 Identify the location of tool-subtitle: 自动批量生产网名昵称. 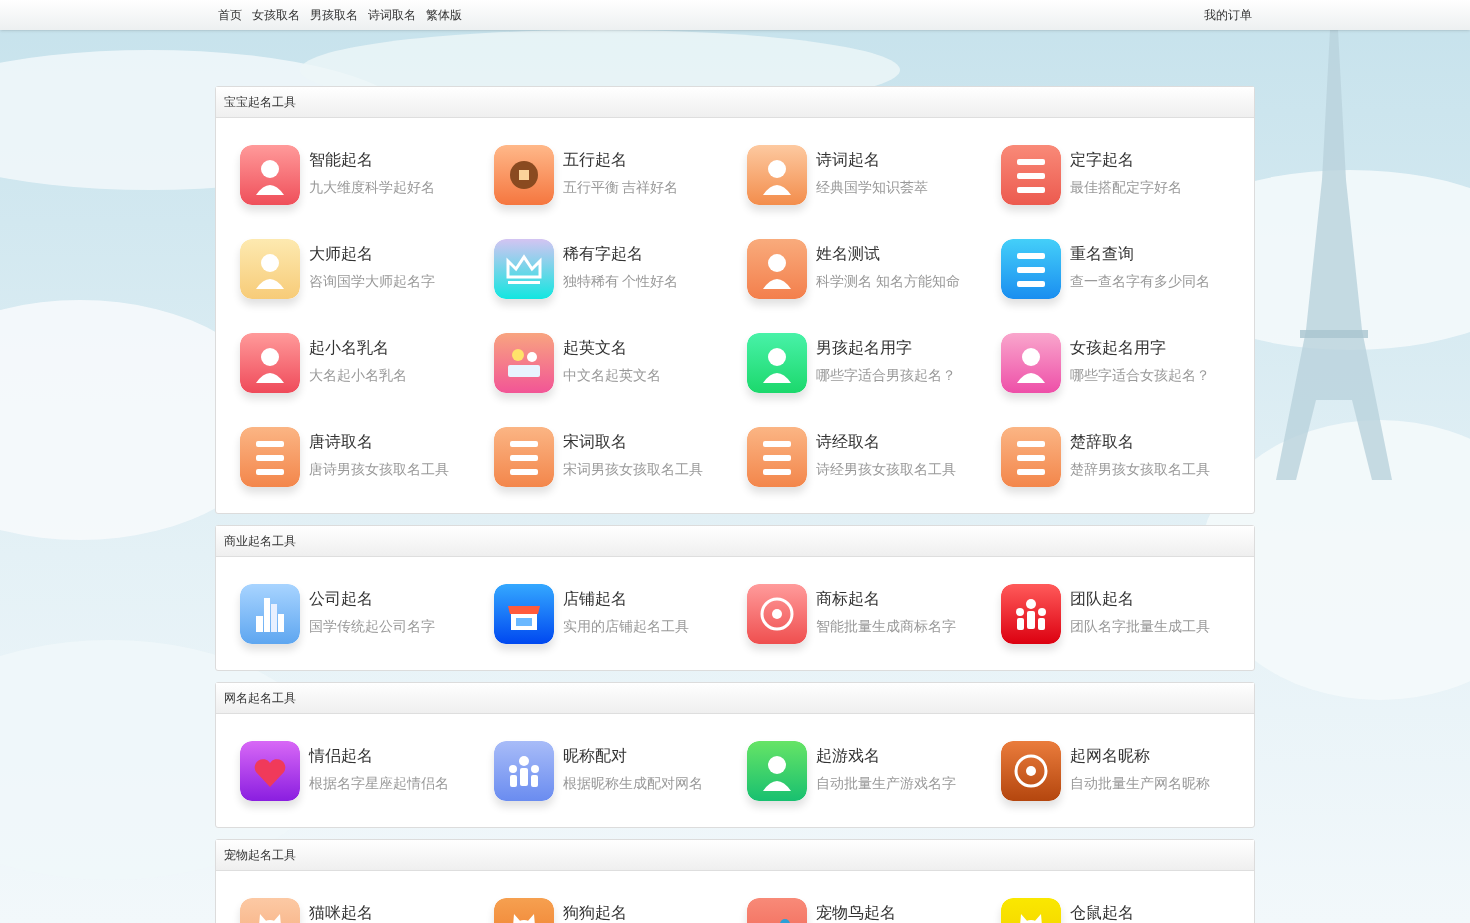
(1139, 783).